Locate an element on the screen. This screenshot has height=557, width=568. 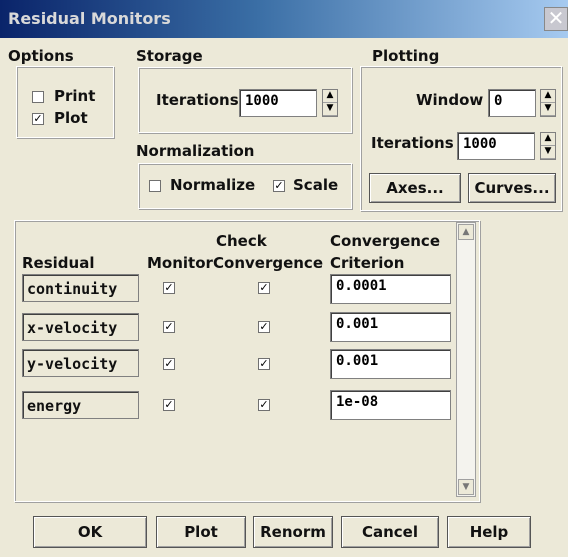
scale-checkbox: ✓ is located at coordinates (279, 186).